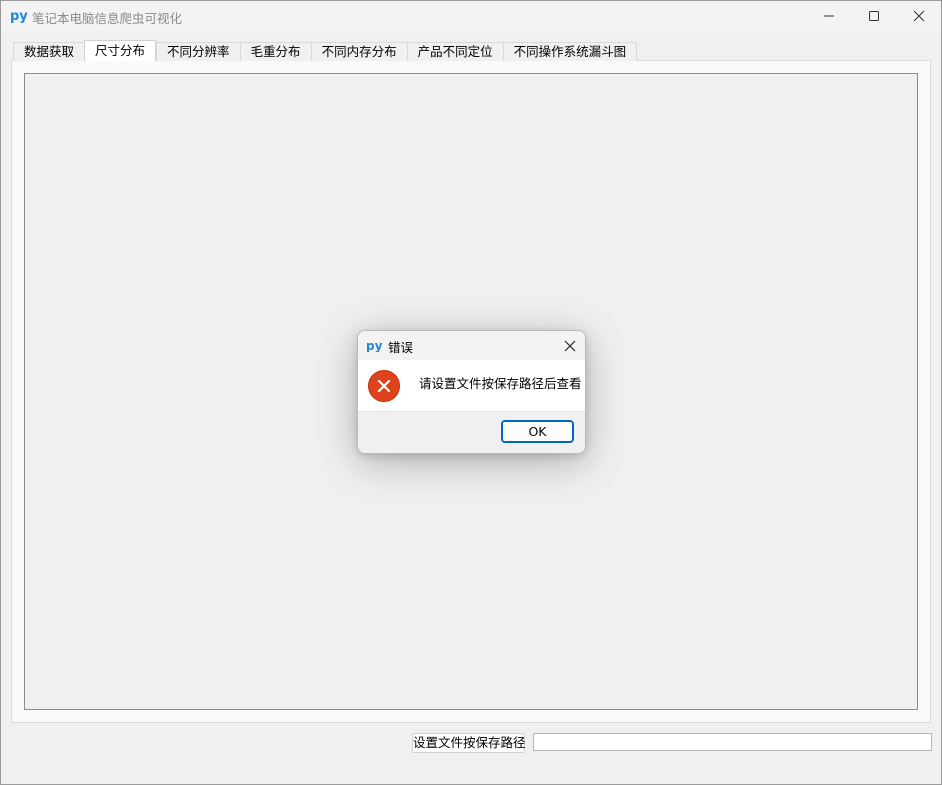 Image resolution: width=942 pixels, height=785 pixels. Describe the element at coordinates (471, 16) in the screenshot. I see `title-bar: py 笔记本电脑信息爬虫可视化` at that location.